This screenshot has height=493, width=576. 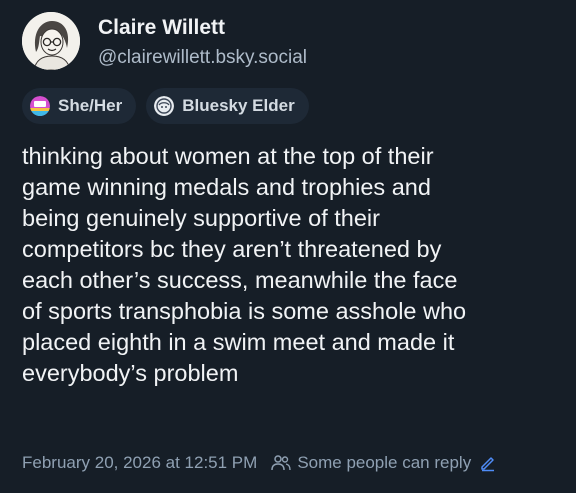 I want to click on elder-badge-icon, so click(x=164, y=106).